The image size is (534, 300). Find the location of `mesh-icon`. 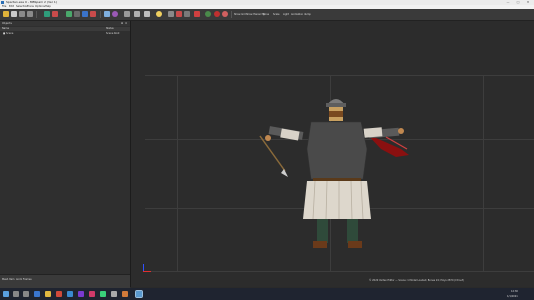

mesh-icon is located at coordinates (85, 14).